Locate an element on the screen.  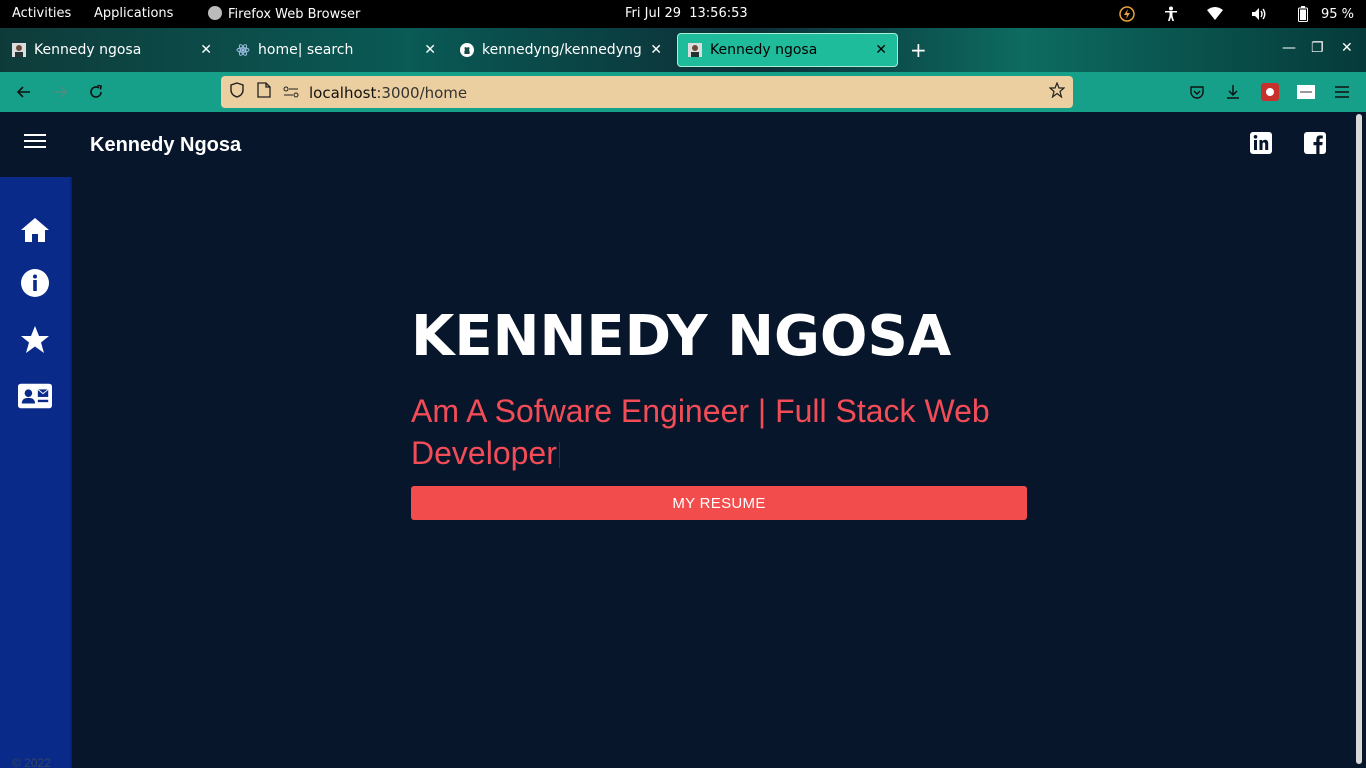
contact-card-icon is located at coordinates (35, 396).